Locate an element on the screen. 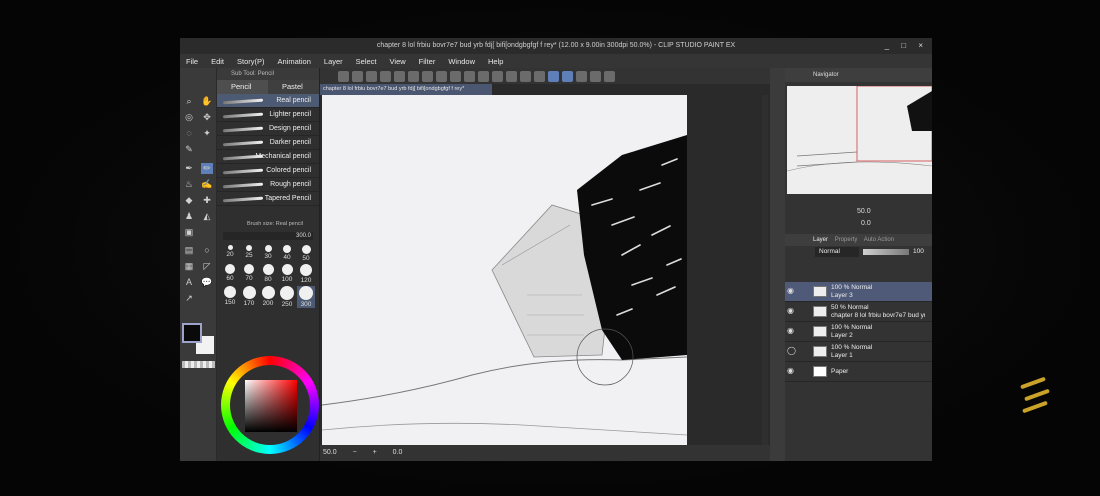  cloud-icon is located at coordinates (413, 76).